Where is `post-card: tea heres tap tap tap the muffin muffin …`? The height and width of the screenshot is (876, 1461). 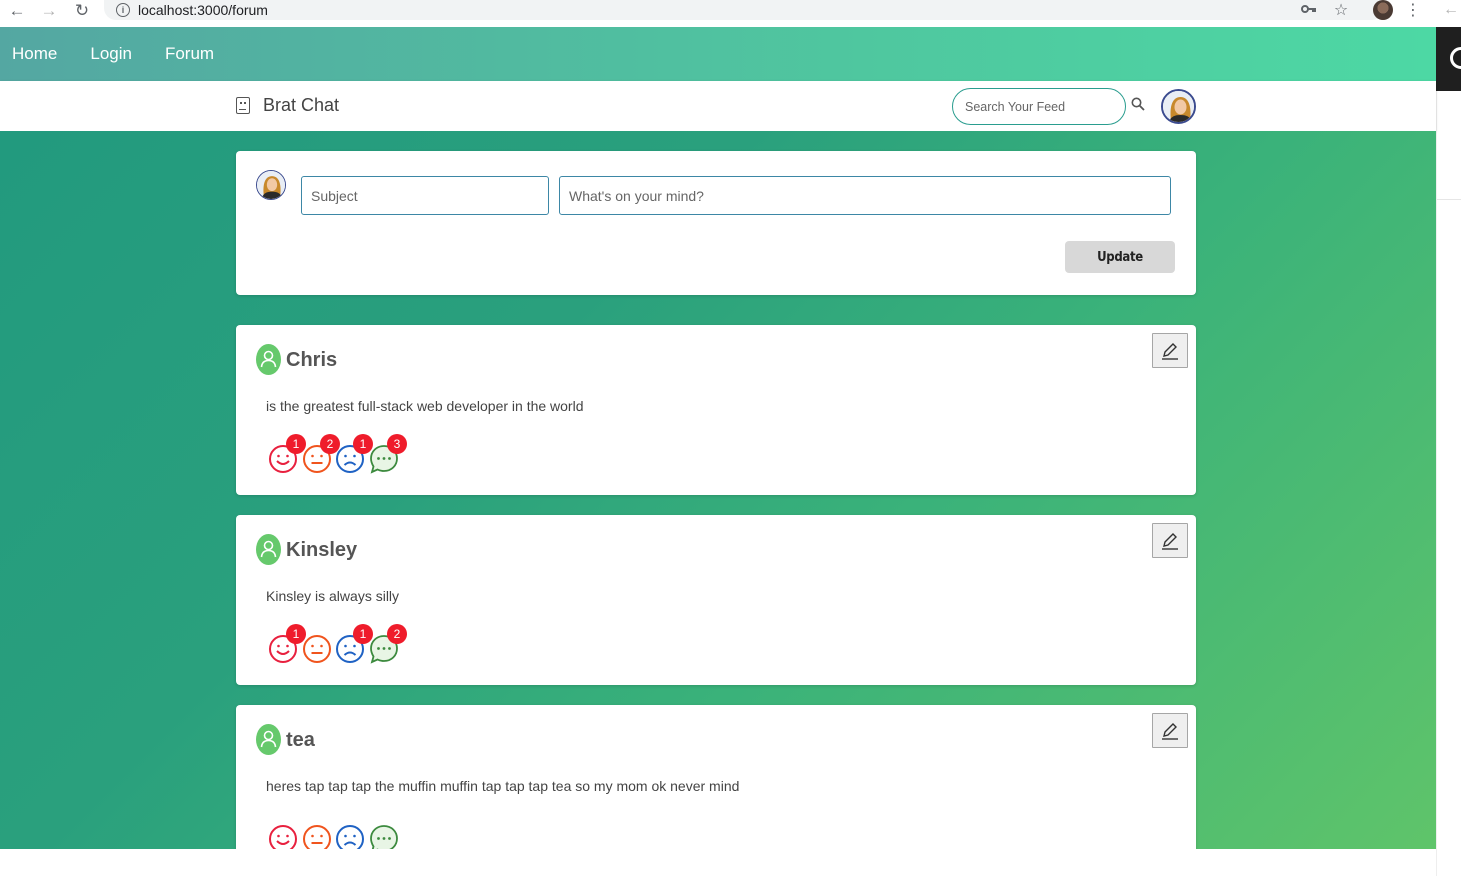
post-card: tea heres tap tap tap the muffin muffin … is located at coordinates (716, 785).